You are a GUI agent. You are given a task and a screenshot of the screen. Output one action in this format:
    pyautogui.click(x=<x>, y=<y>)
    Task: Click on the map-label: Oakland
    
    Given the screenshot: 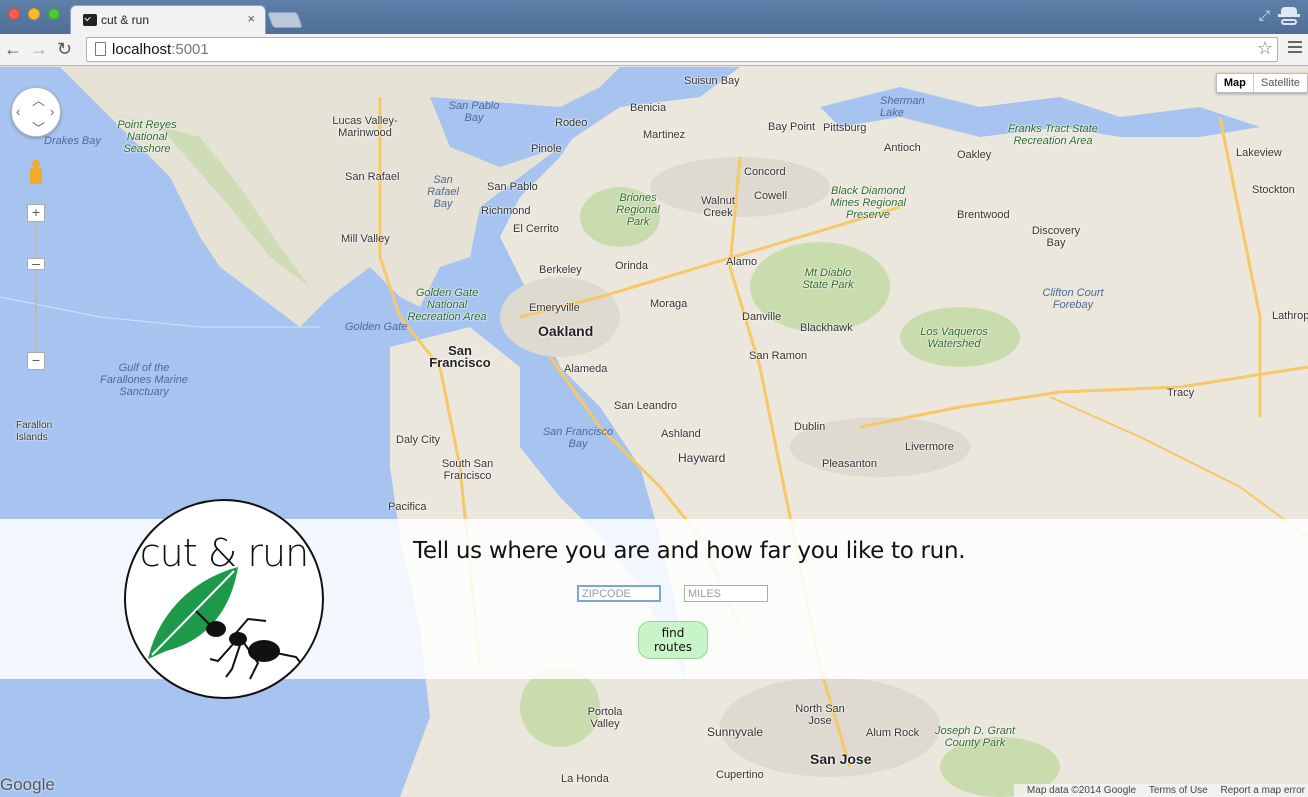 What is the action you would take?
    pyautogui.click(x=566, y=331)
    